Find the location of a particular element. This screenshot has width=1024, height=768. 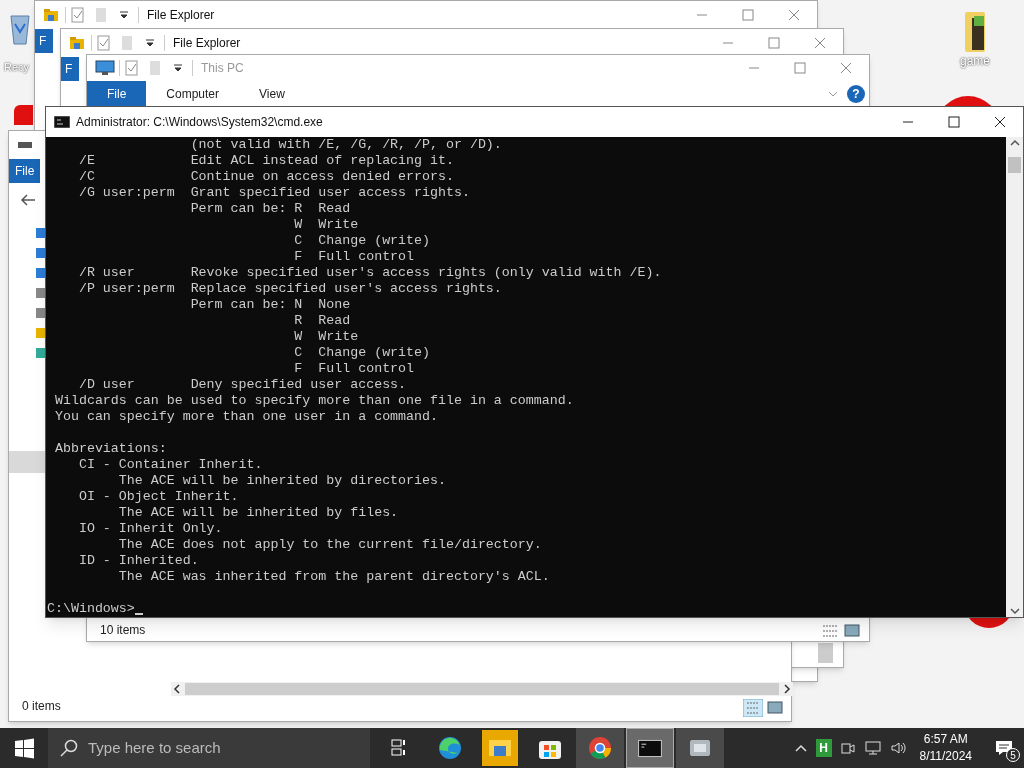

chrome-app-icon is located at coordinates (600, 748).